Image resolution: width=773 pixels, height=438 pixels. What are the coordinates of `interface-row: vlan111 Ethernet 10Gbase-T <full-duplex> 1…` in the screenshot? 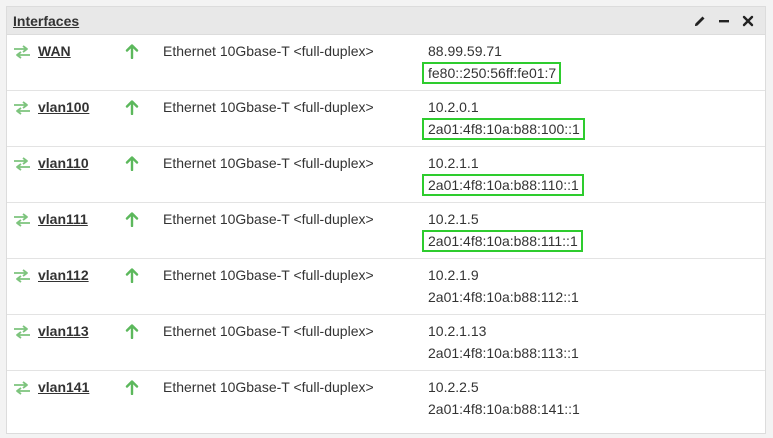 It's located at (386, 231).